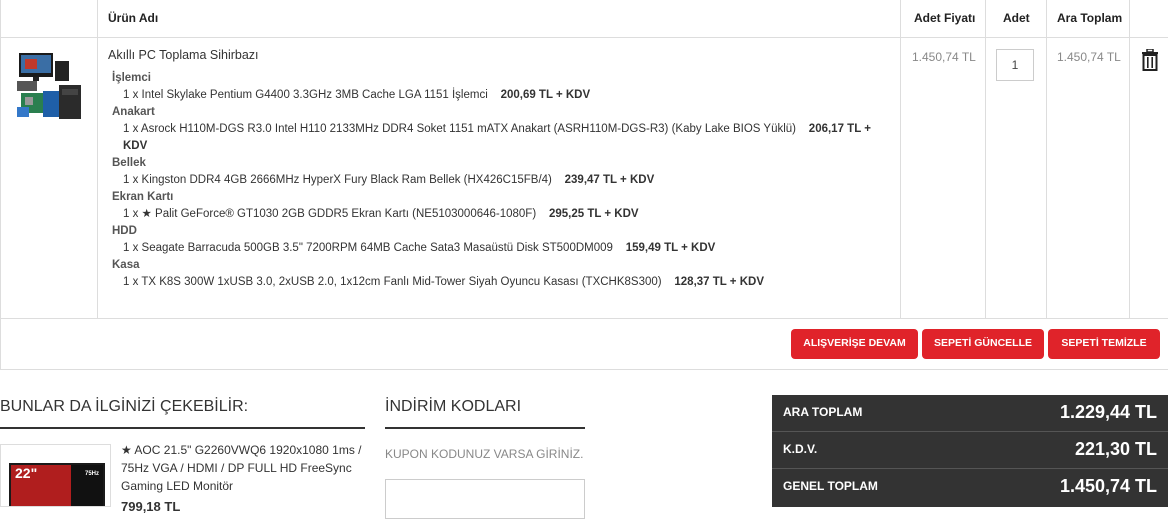 The image size is (1168, 519). What do you see at coordinates (609, 180) in the screenshot?
I see `part-price: 239,47 TL + KDV` at bounding box center [609, 180].